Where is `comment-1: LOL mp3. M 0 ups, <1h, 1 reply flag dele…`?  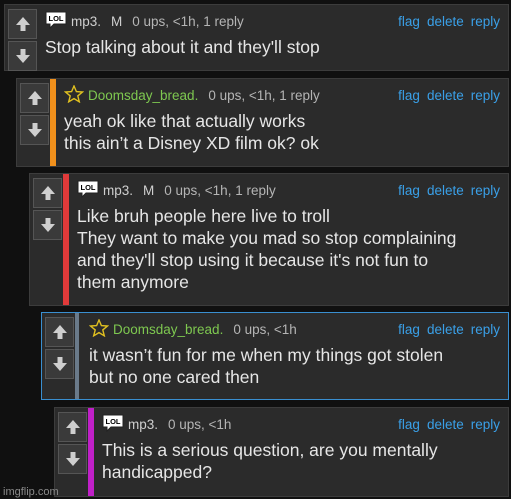 comment-1: LOL mp3. M 0 ups, <1h, 1 reply flag dele… is located at coordinates (256, 37).